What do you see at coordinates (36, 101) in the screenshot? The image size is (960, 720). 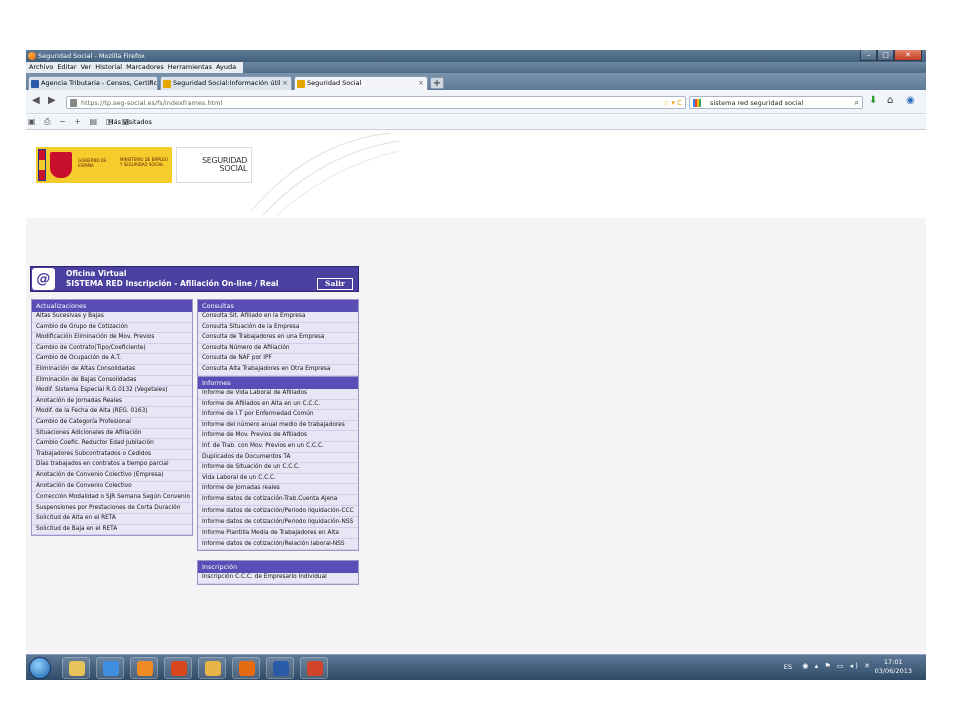 I see `back-icon: ◀` at bounding box center [36, 101].